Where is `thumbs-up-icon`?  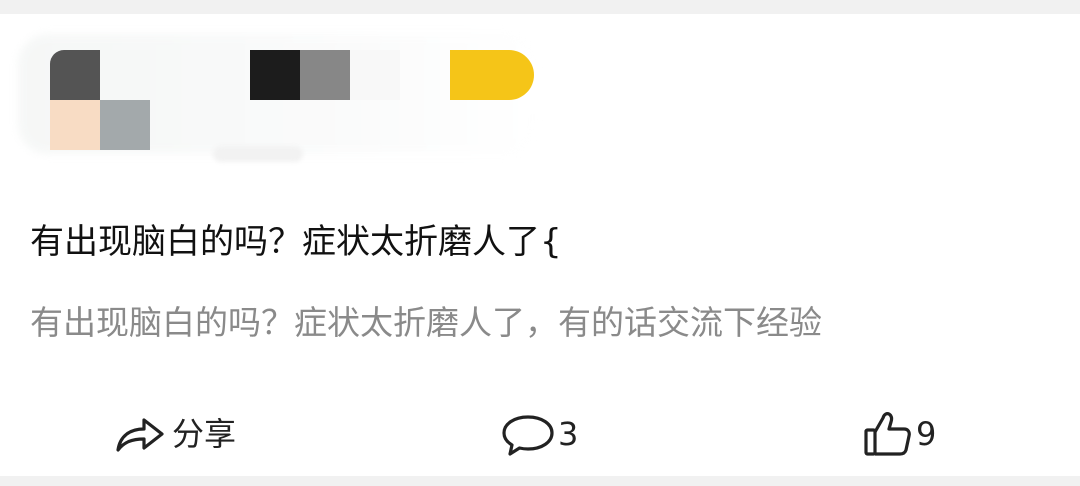
thumbs-up-icon is located at coordinates (888, 434).